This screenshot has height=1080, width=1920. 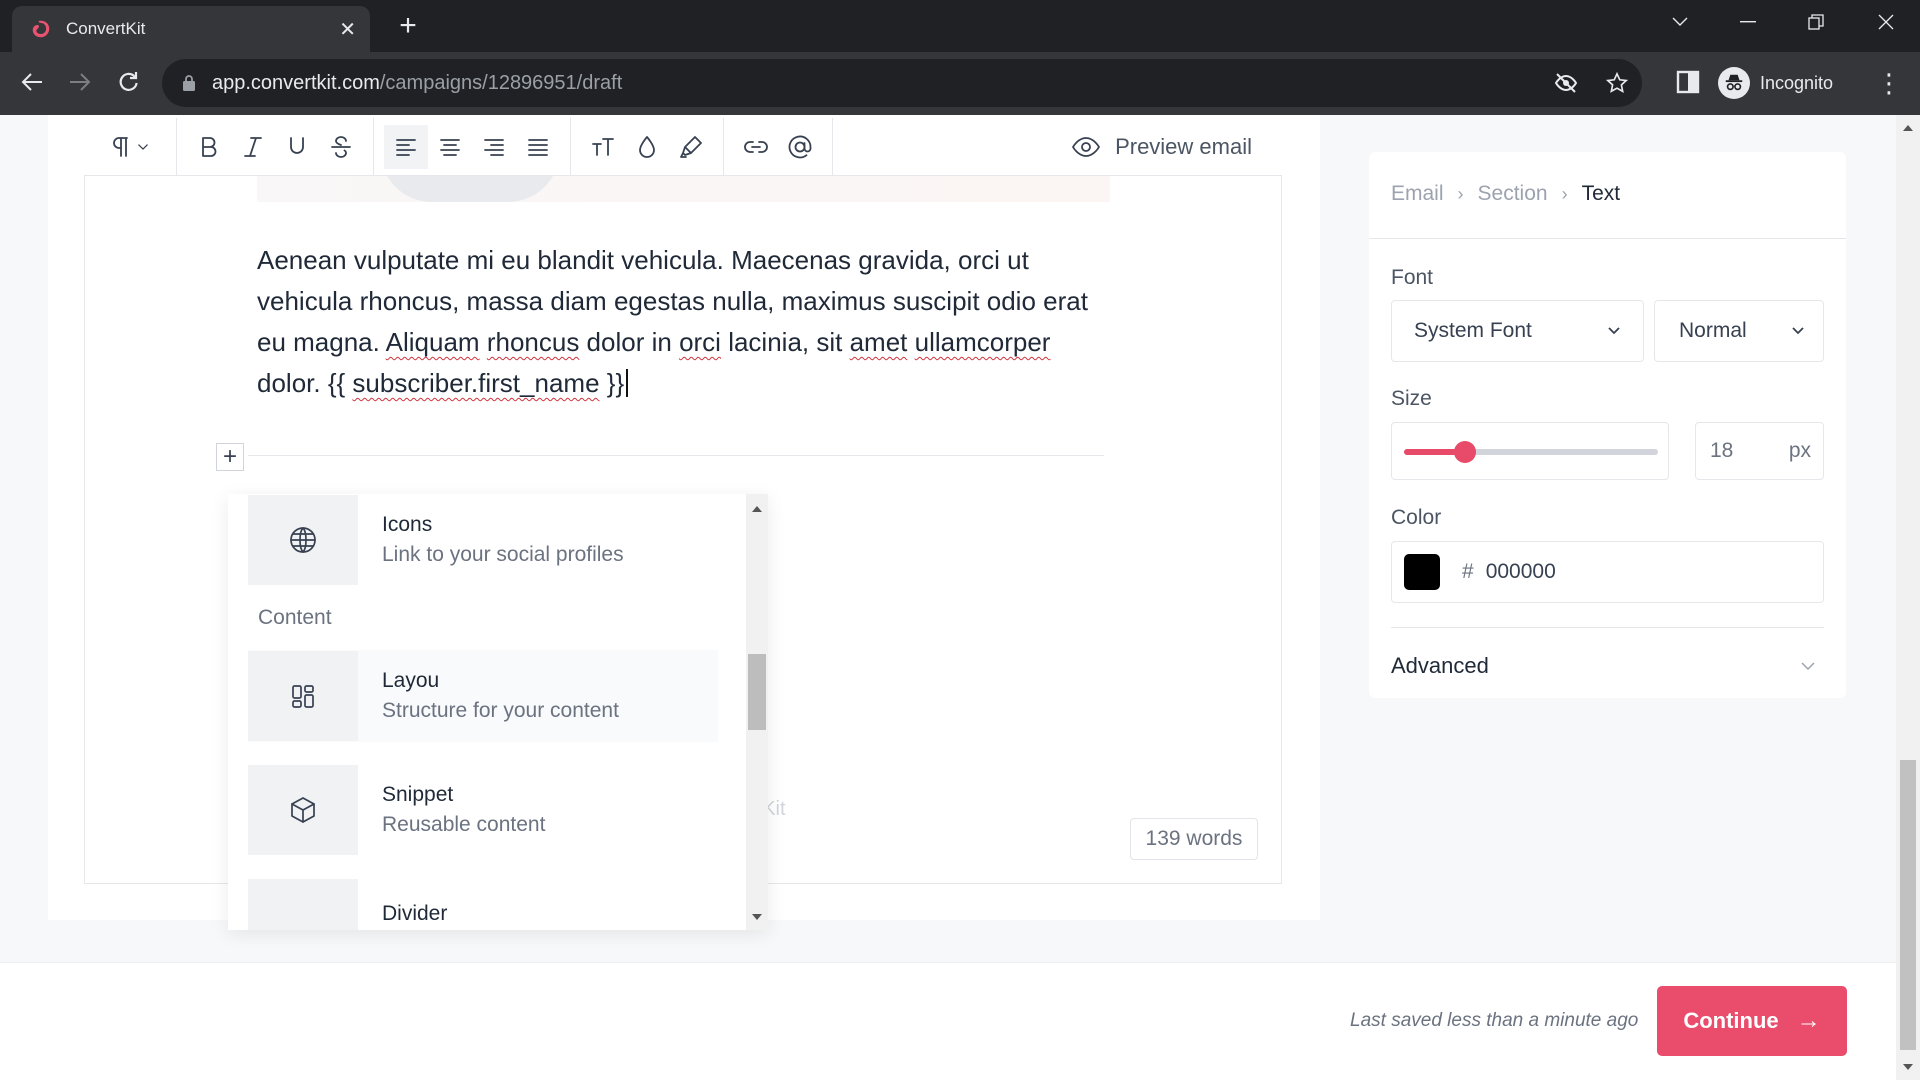 I want to click on tab-title: ConvertKit, so click(x=106, y=28).